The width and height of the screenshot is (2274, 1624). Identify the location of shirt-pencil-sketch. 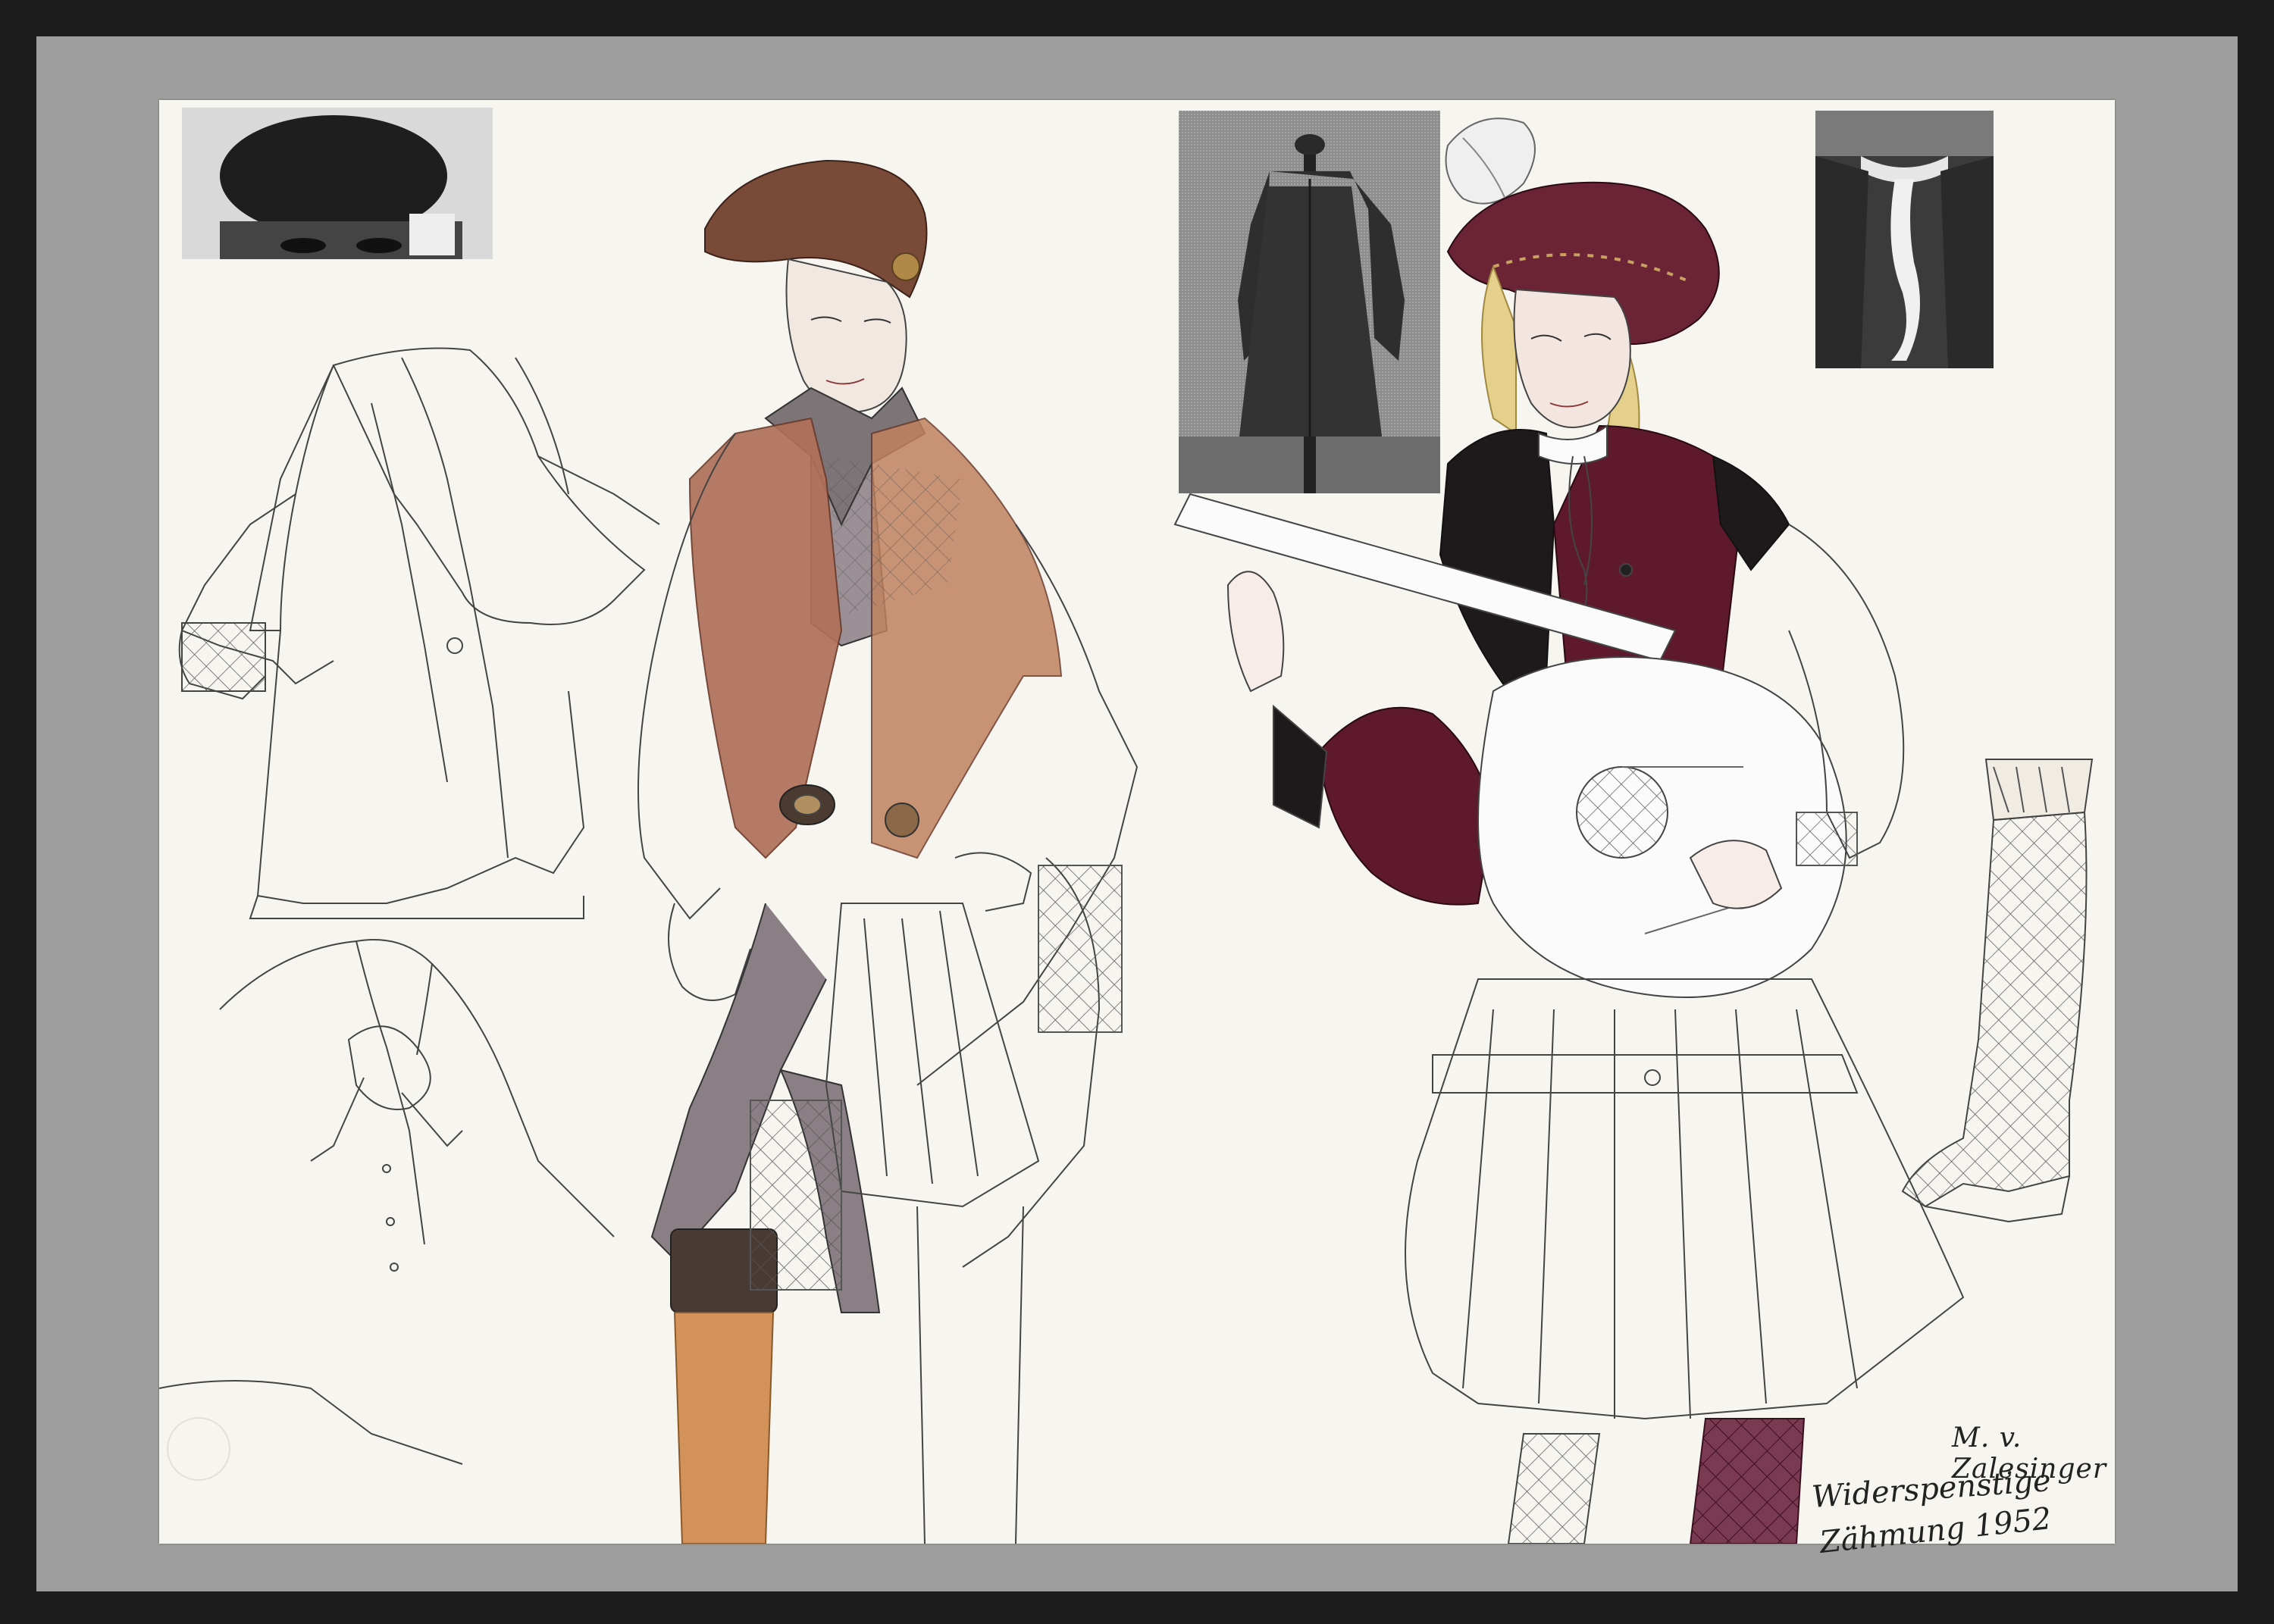
(387, 1202).